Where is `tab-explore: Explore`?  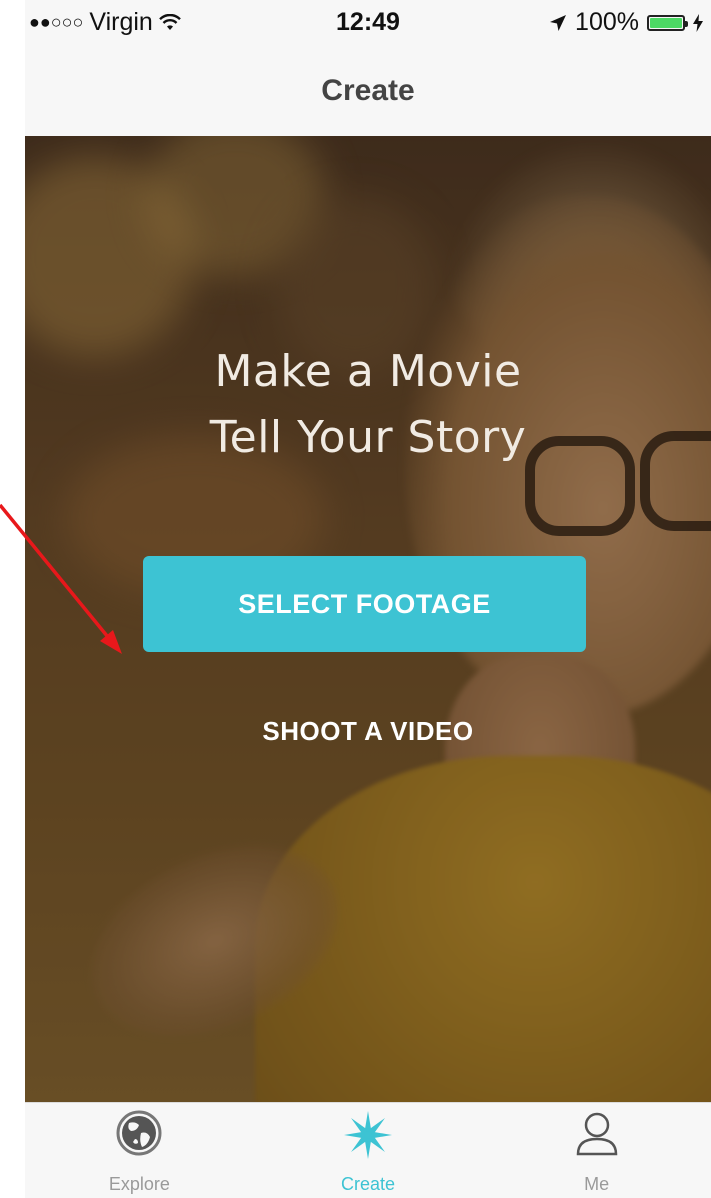
tab-explore: Explore is located at coordinates (139, 1150).